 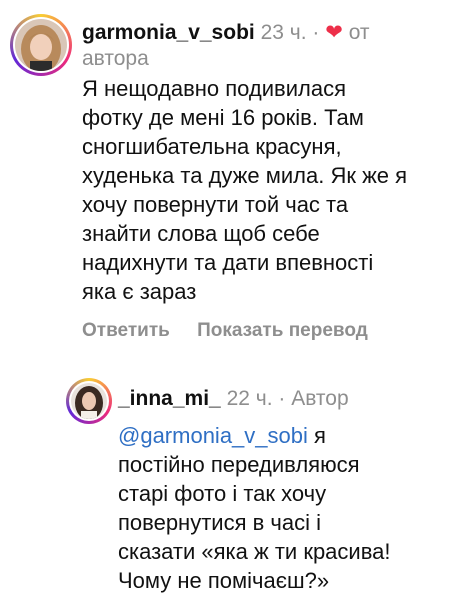 What do you see at coordinates (201, 233) in the screenshot?
I see `comment-line: знайти слова щоб себе` at bounding box center [201, 233].